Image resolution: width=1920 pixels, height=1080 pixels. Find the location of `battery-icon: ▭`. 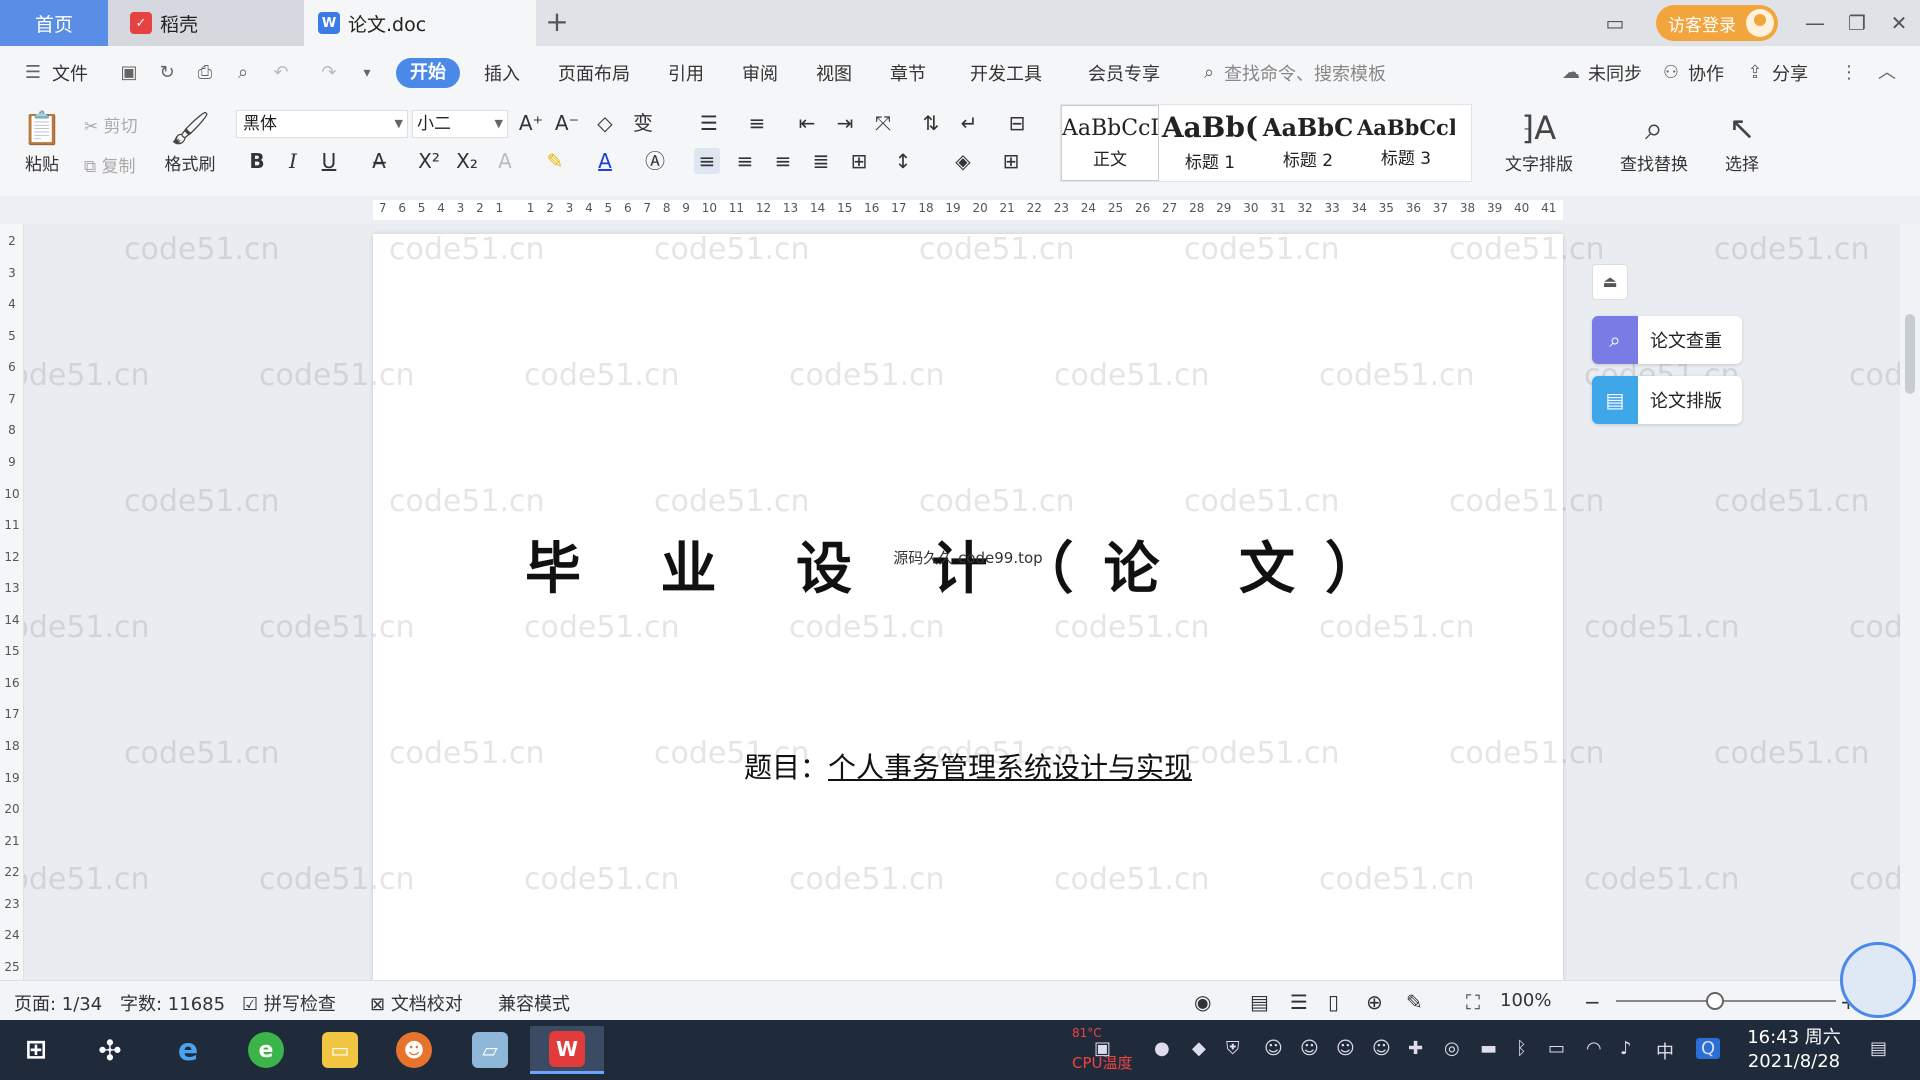

battery-icon: ▭ is located at coordinates (1556, 1048).